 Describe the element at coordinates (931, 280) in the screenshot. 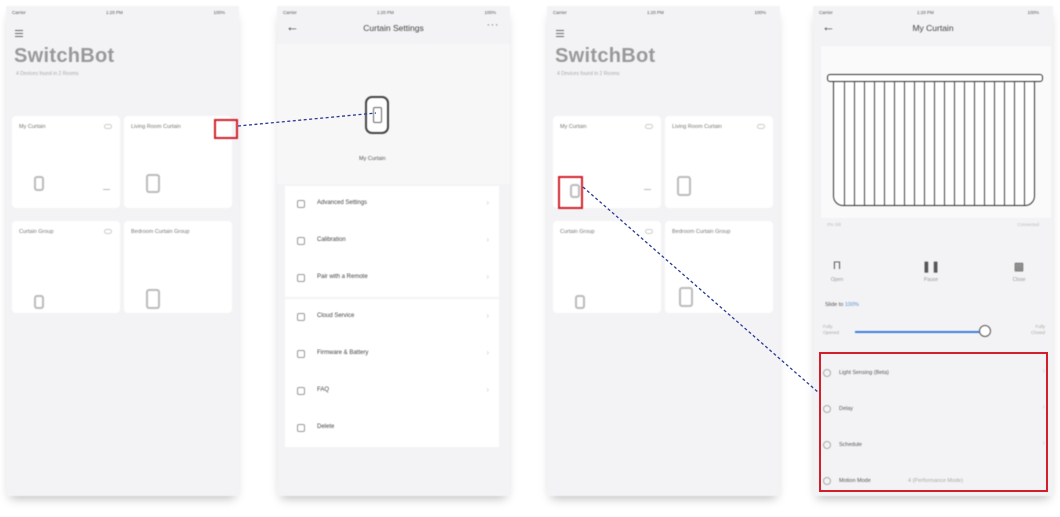

I see `pause-label: Pause` at that location.